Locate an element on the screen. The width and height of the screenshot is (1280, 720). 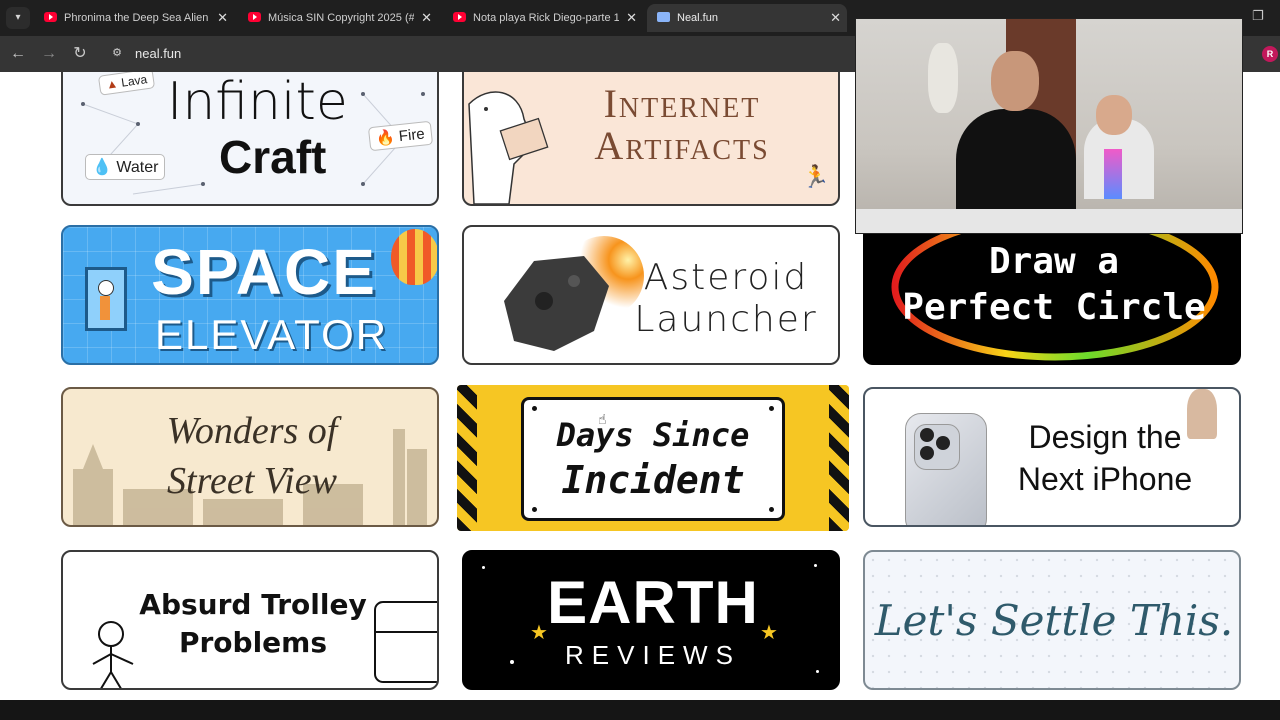
days-since-title-line2: Incident is located at coordinates (653, 480).